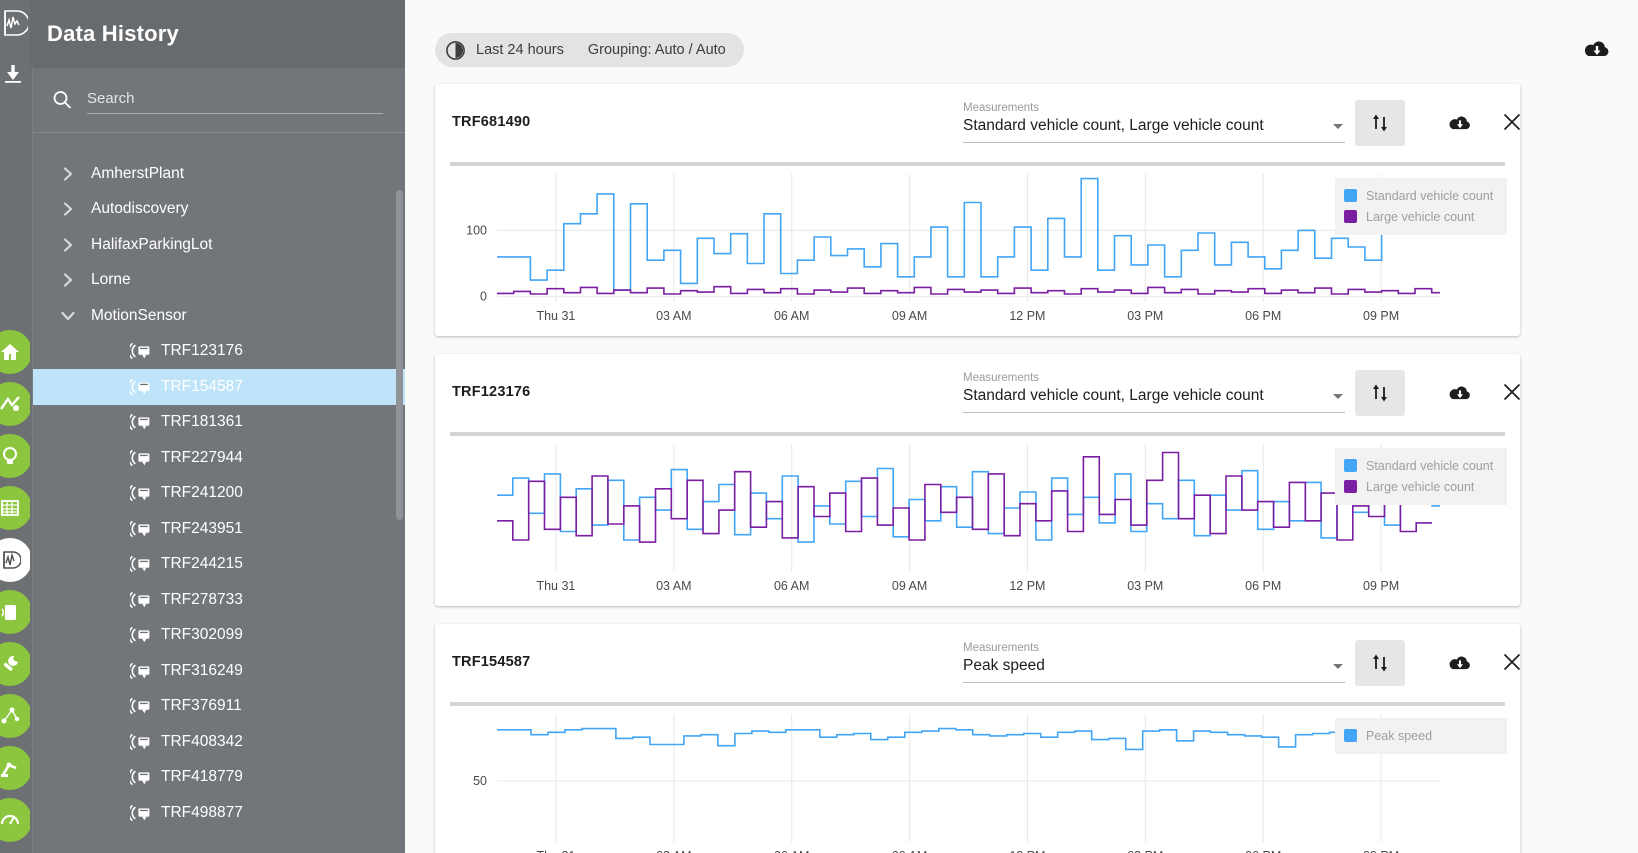 Image resolution: width=1638 pixels, height=853 pixels. Describe the element at coordinates (219, 245) in the screenshot. I see `sidebar-item-halifaxparkinglot: HalifaxParkingLot` at that location.